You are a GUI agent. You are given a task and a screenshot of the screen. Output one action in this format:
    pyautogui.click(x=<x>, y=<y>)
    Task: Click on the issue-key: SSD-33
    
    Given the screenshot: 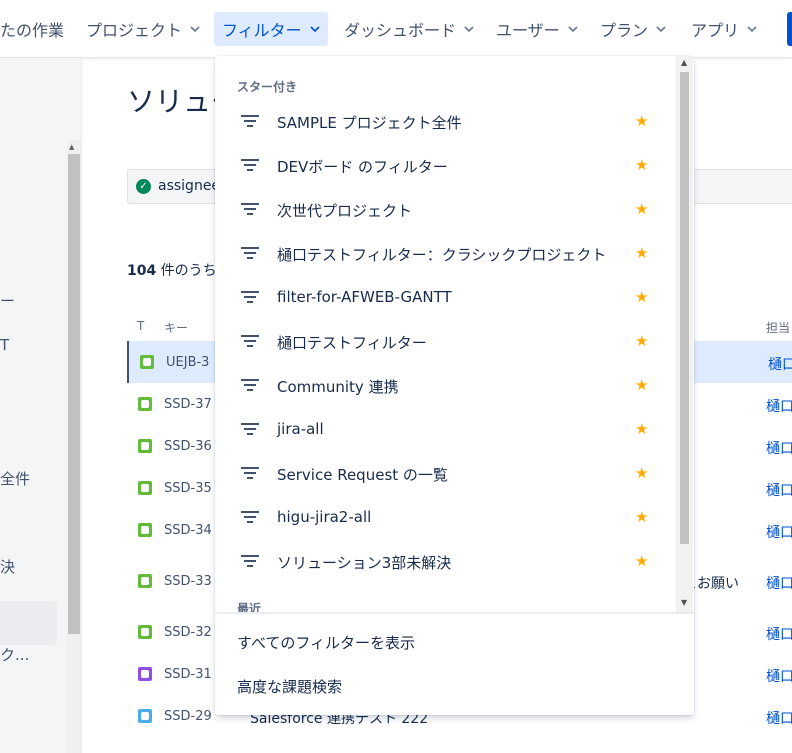 What is the action you would take?
    pyautogui.click(x=188, y=581)
    